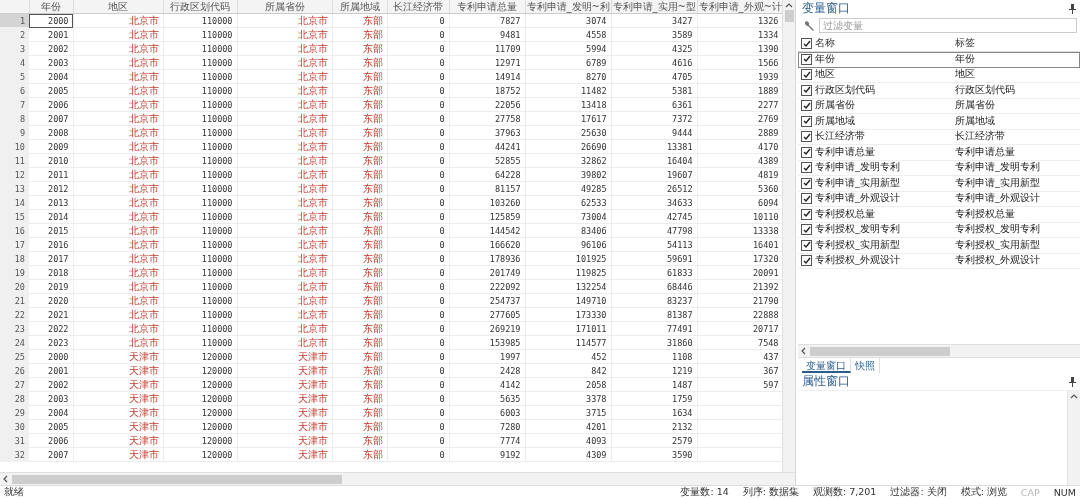 The width and height of the screenshot is (1080, 499). I want to click on table-cell: 26690, so click(568, 146).